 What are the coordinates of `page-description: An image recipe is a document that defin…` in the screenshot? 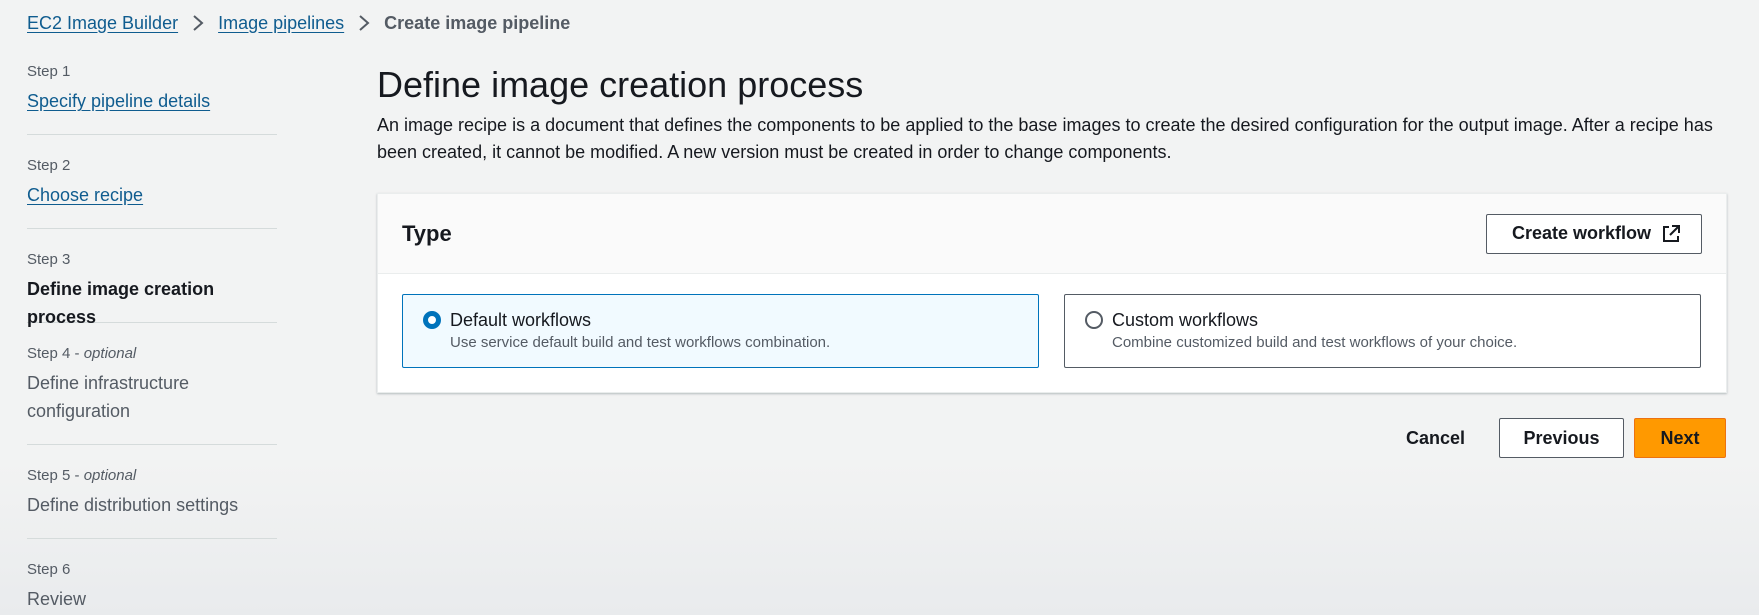 It's located at (1045, 138).